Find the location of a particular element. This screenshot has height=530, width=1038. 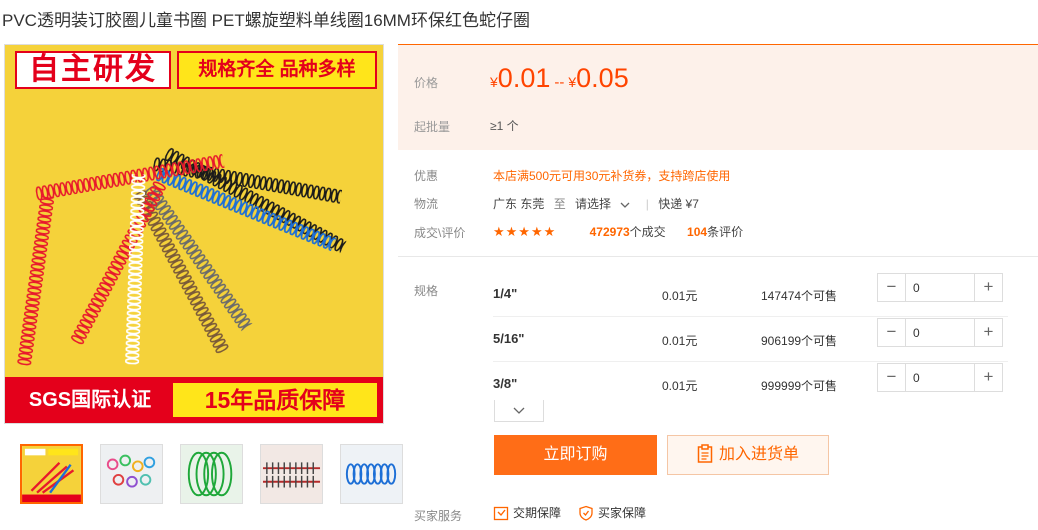

add-to-cart-button: 加入进货单 is located at coordinates (748, 455).